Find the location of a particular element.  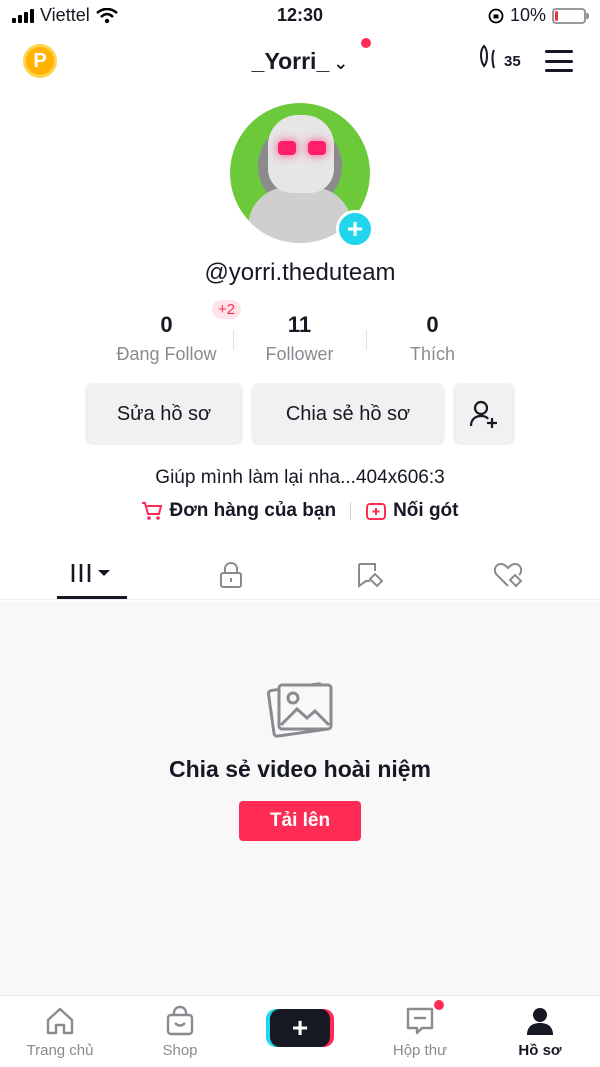

chevron-down-icon: ⌄ is located at coordinates (341, 63).